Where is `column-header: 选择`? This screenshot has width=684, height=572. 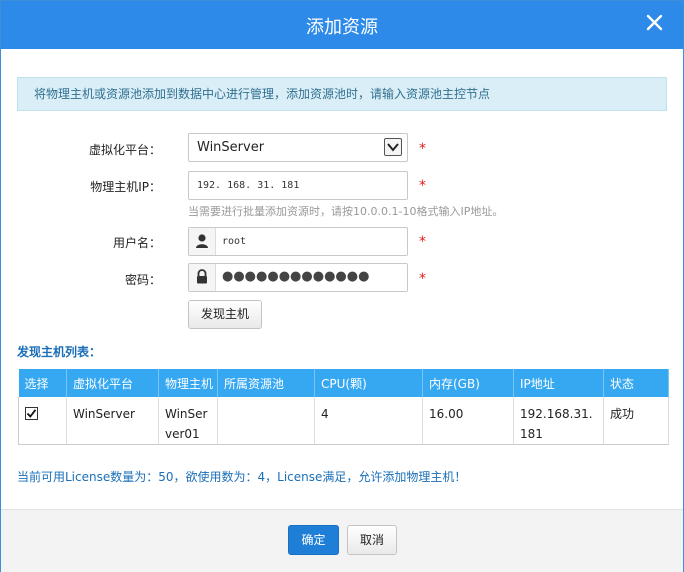 column-header: 选择 is located at coordinates (42, 383).